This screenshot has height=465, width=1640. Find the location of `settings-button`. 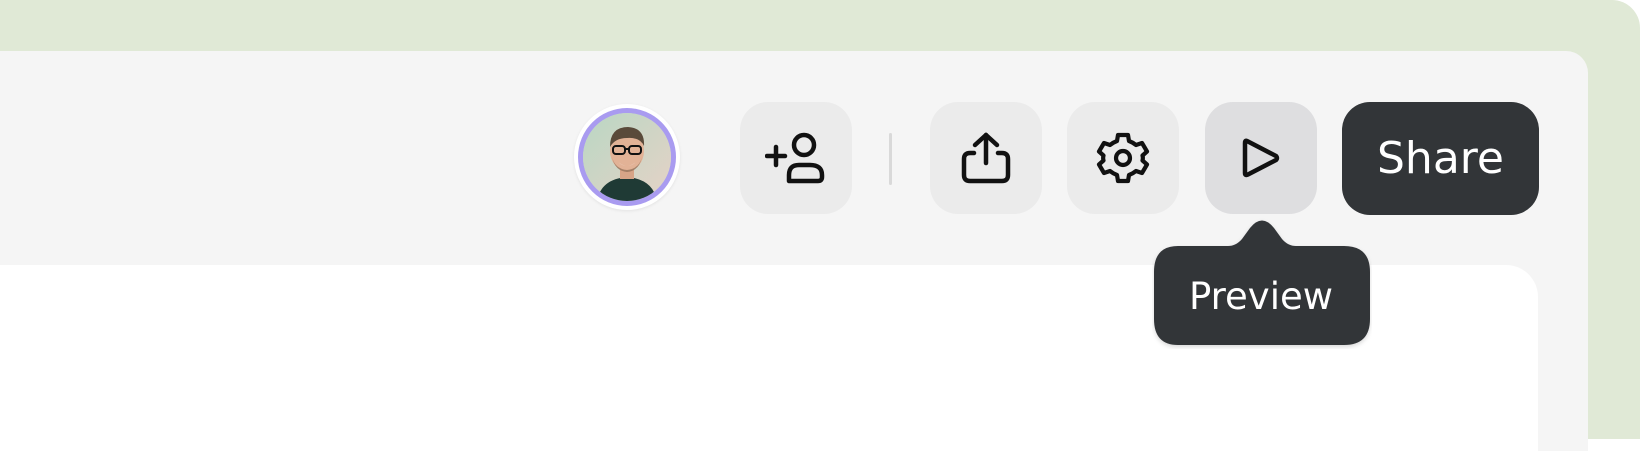

settings-button is located at coordinates (1123, 158).